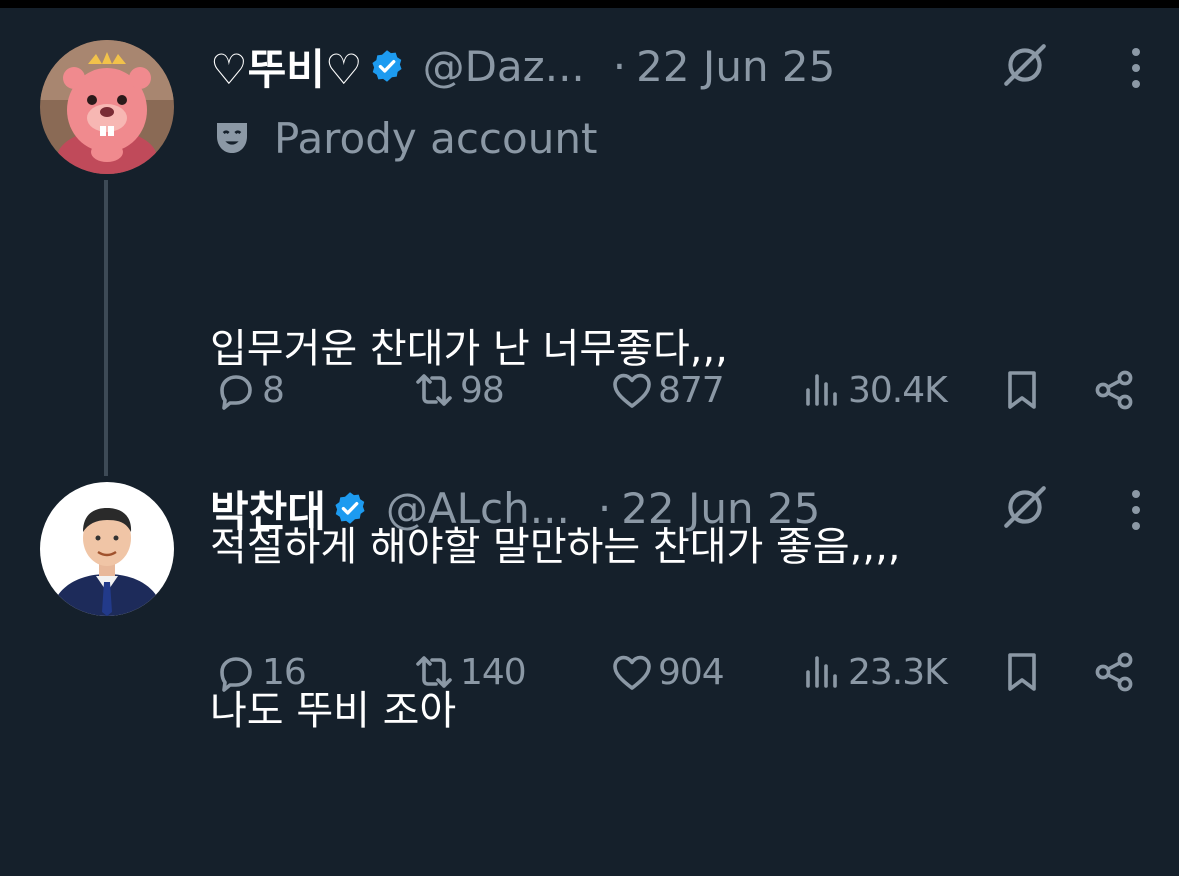 This screenshot has width=1179, height=876. I want to click on display-name: ♡뚜비♡, so click(286, 66).